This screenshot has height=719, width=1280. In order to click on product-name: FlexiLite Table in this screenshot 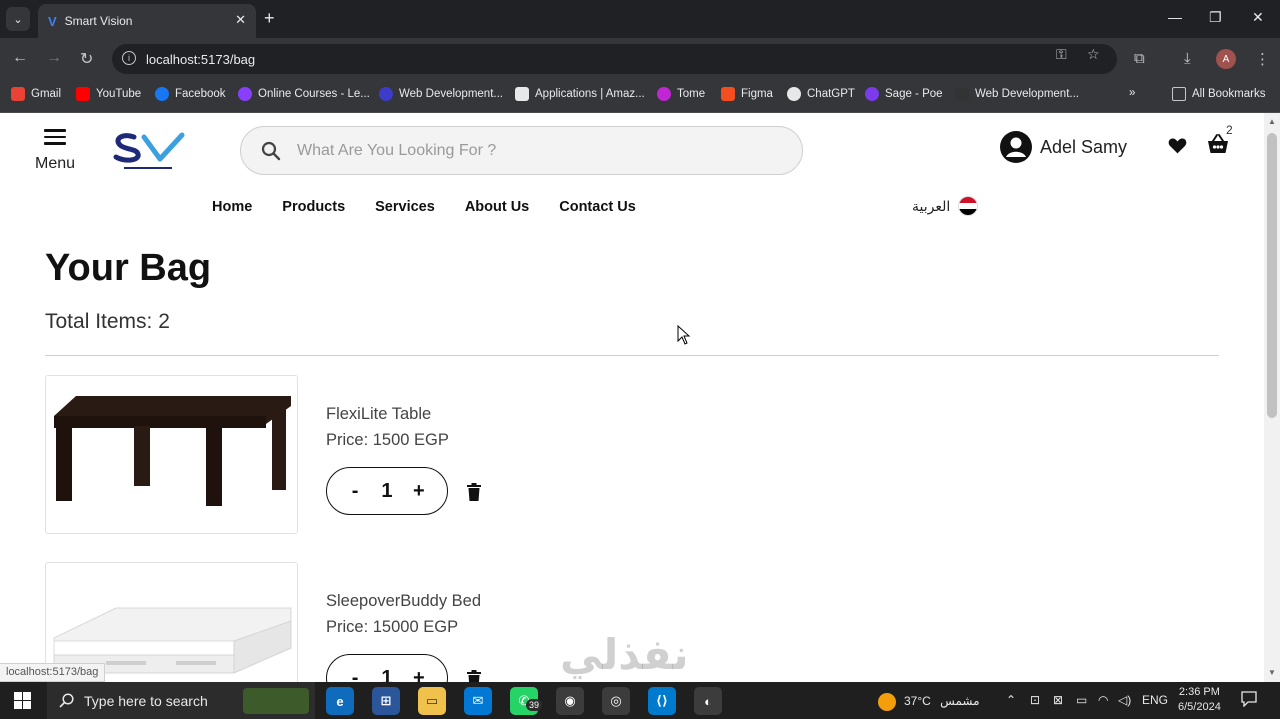, I will do `click(379, 414)`.